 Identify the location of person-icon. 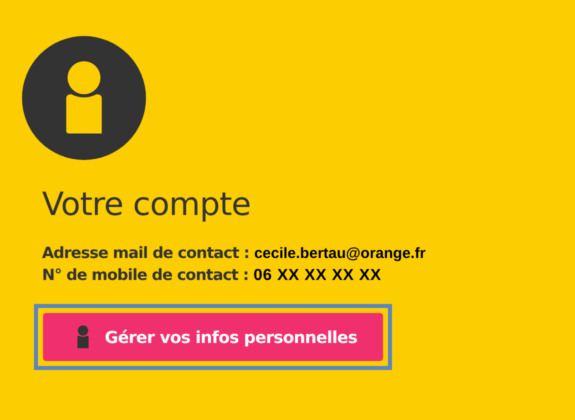
(82, 337).